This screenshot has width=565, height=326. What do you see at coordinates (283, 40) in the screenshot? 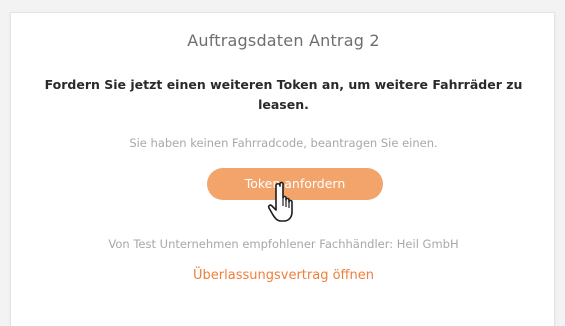
I see `card-title: Auftragsdaten Antrag 2` at bounding box center [283, 40].